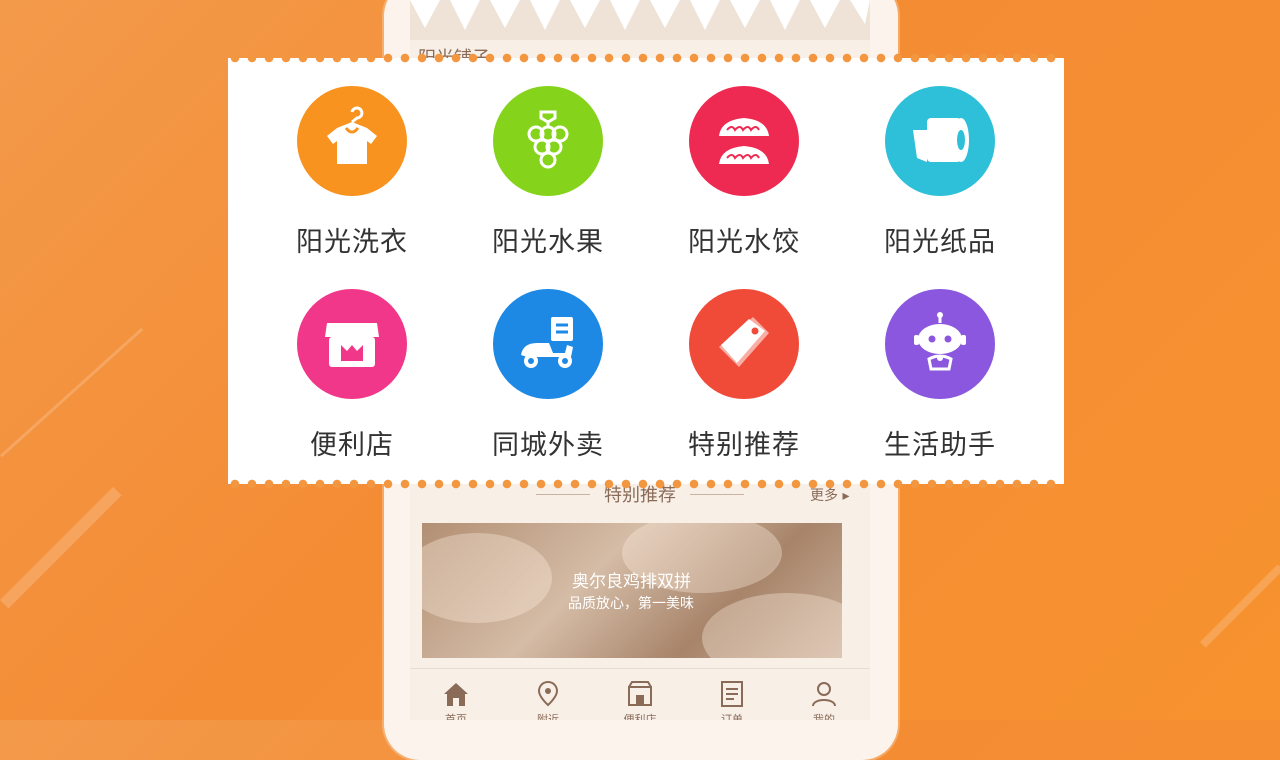 The height and width of the screenshot is (760, 1280). Describe the element at coordinates (548, 716) in the screenshot. I see `tab-label: 附近` at that location.